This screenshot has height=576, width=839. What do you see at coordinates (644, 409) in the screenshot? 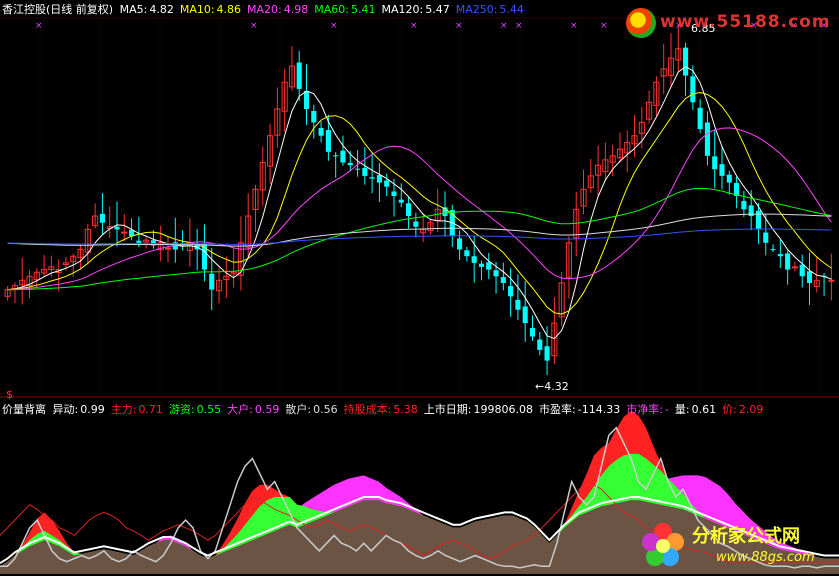
I see `indicator-item-label: 市净率:` at bounding box center [644, 409].